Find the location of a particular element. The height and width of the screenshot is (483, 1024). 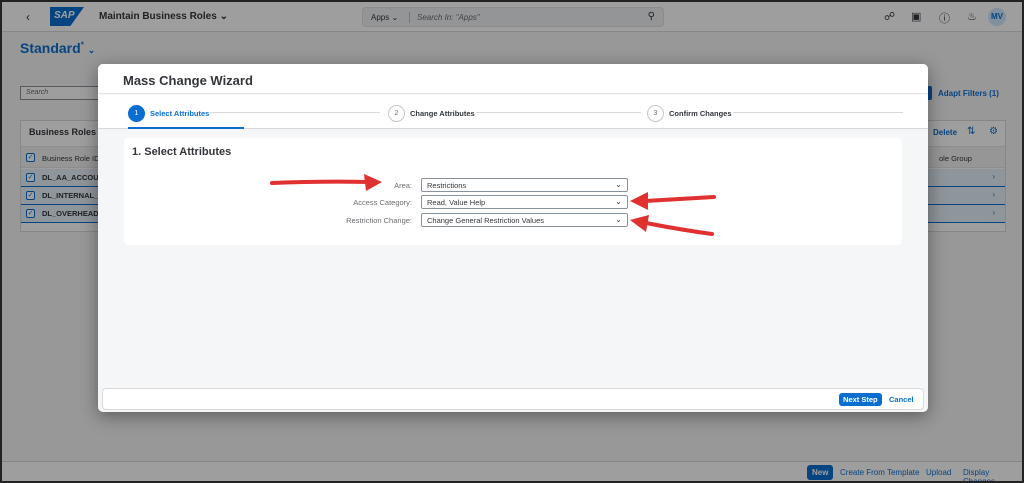

restriction-change-select: Change General Restriction Values ⌄ is located at coordinates (524, 220).